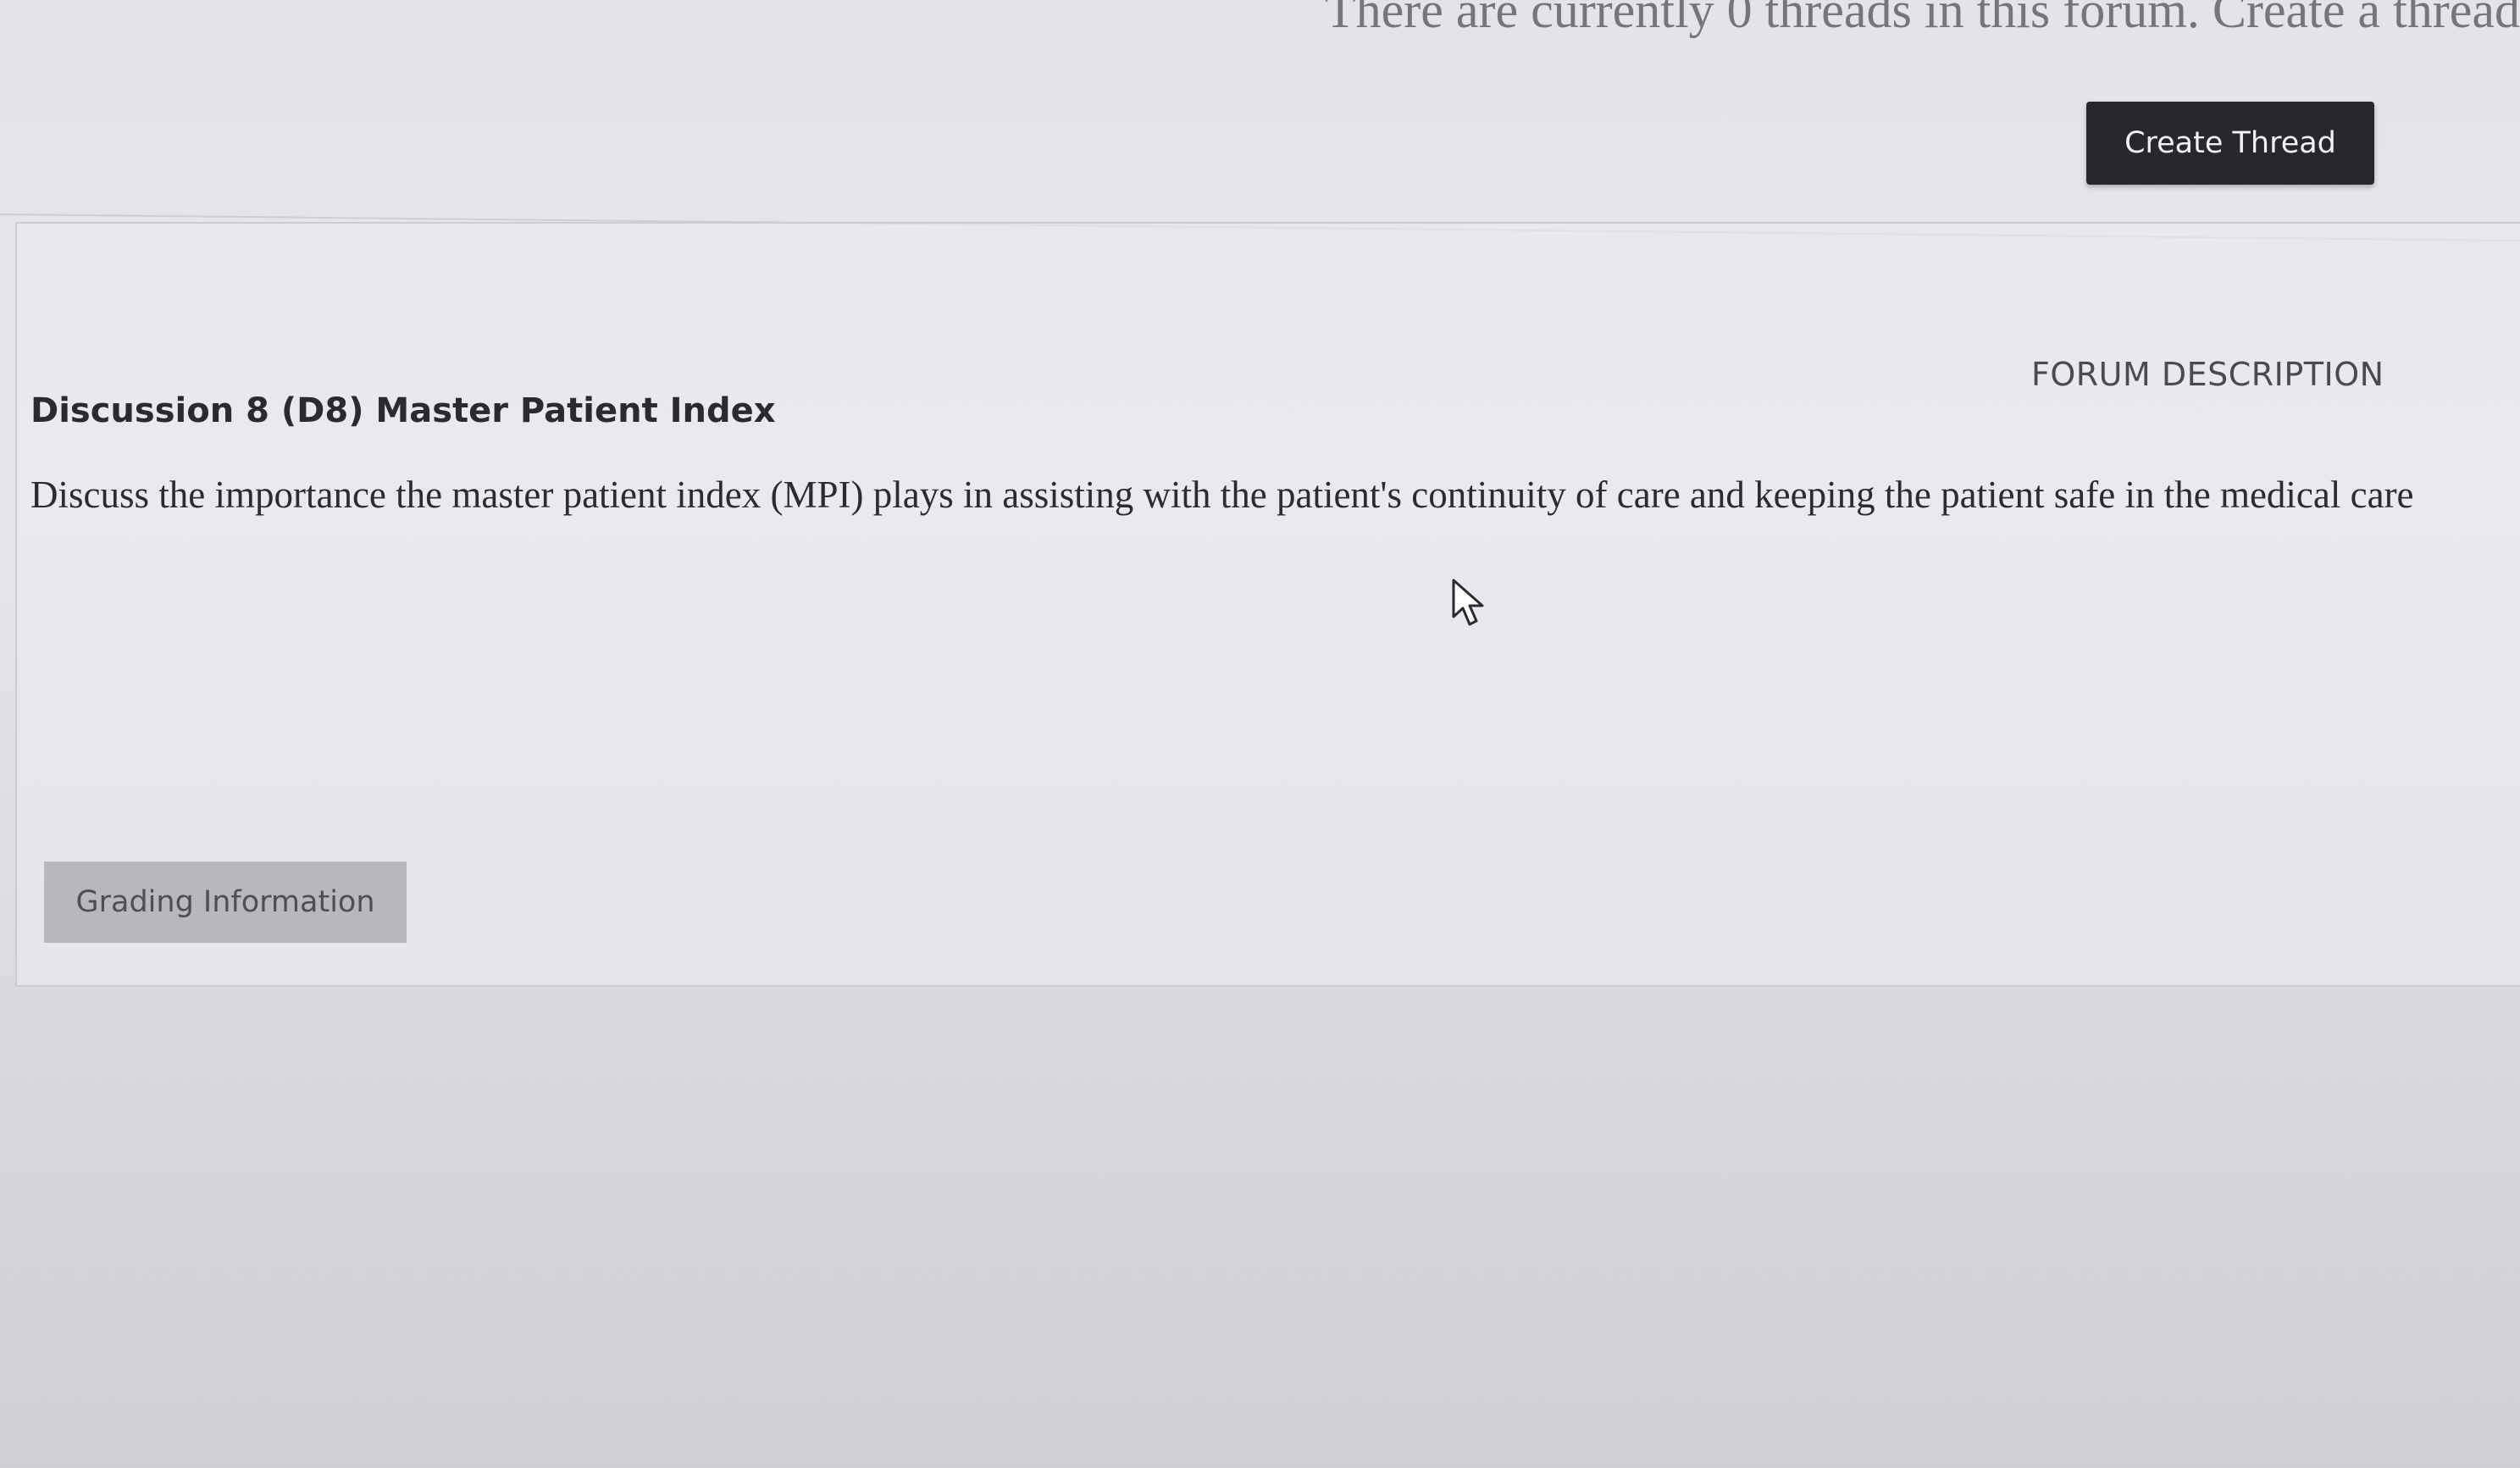  What do you see at coordinates (225, 902) in the screenshot?
I see `grading-information-button: Grading Information` at bounding box center [225, 902].